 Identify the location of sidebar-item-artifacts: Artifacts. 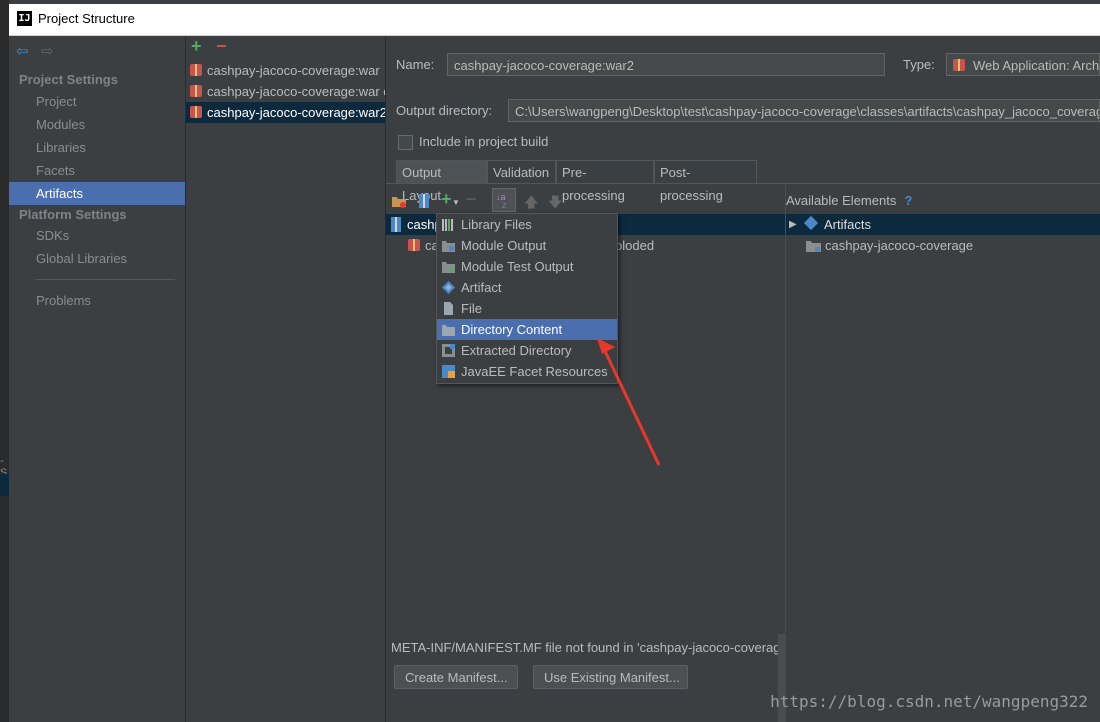
(97, 193).